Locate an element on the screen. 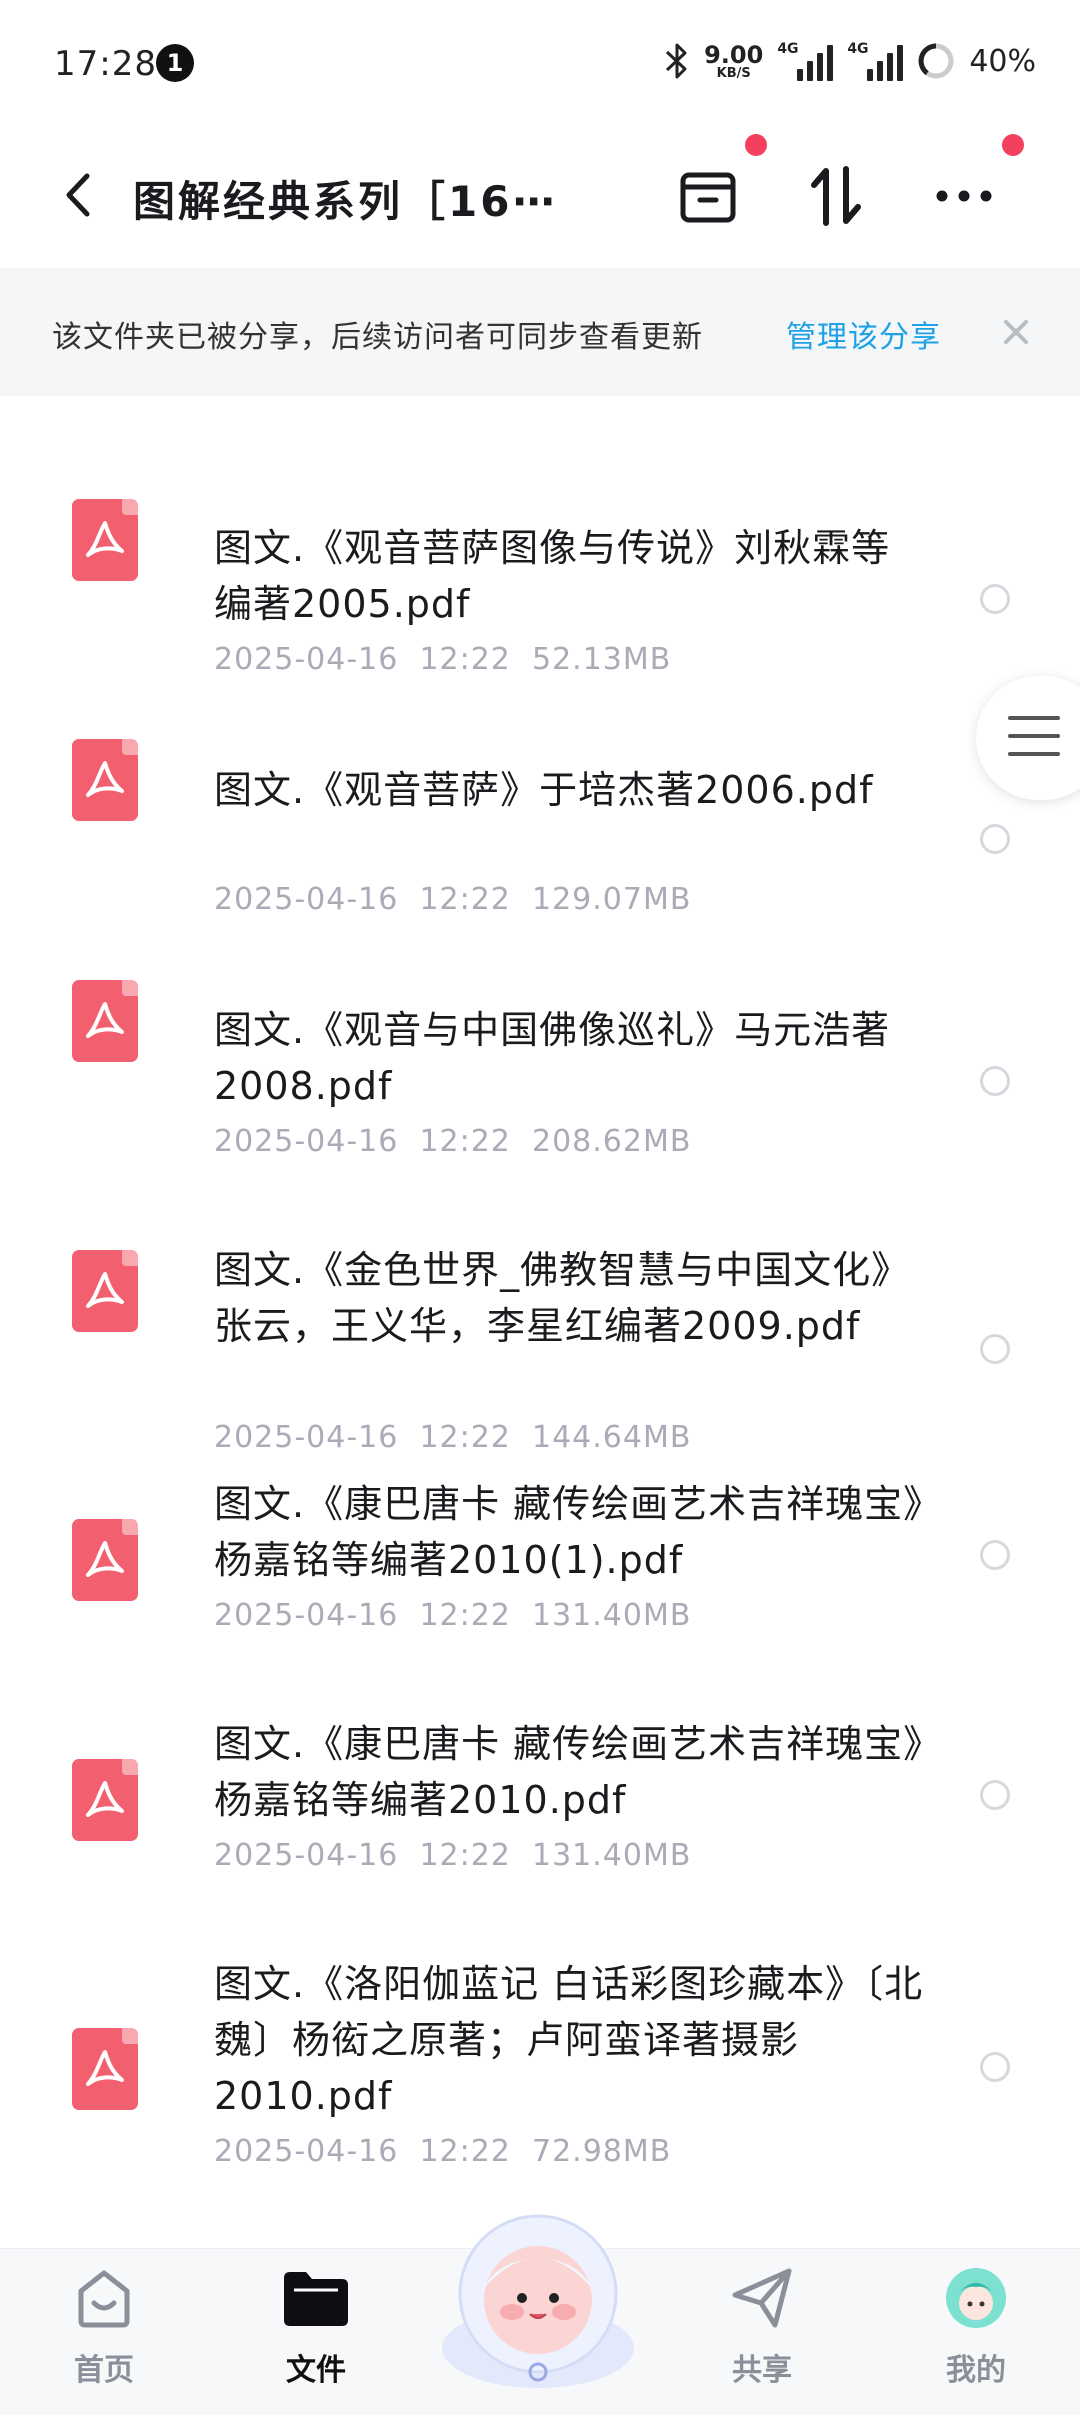 The width and height of the screenshot is (1080, 2415). page-title: 图解经典系列［16⋯ is located at coordinates (345, 201).